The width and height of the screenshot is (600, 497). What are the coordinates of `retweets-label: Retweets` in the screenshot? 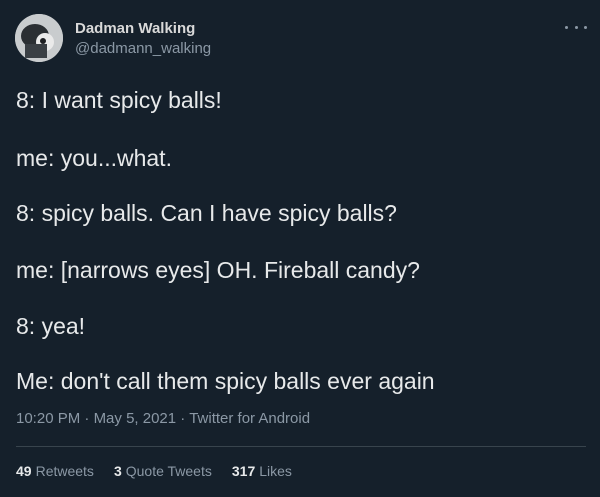 It's located at (64, 471).